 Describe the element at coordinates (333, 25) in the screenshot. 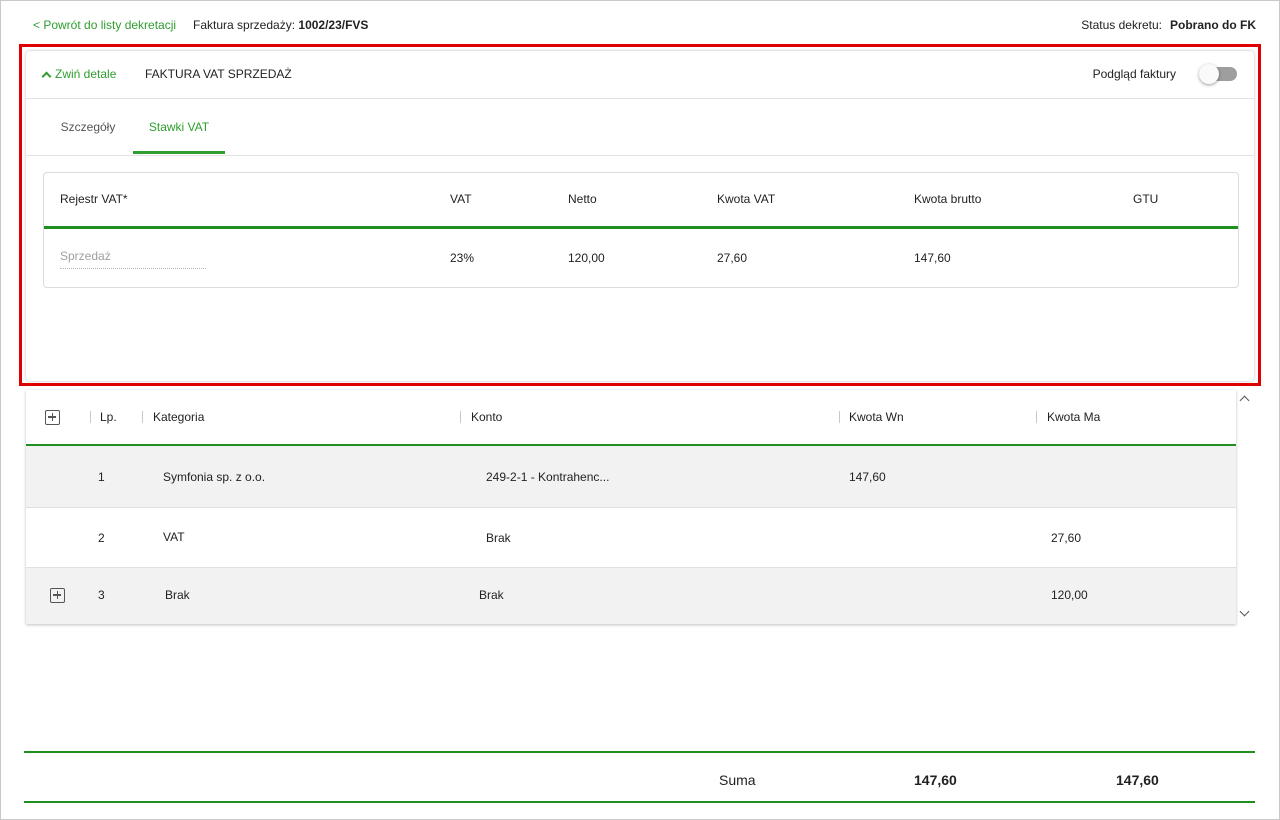

I see `invoice-number: 1002/23/FVS` at that location.